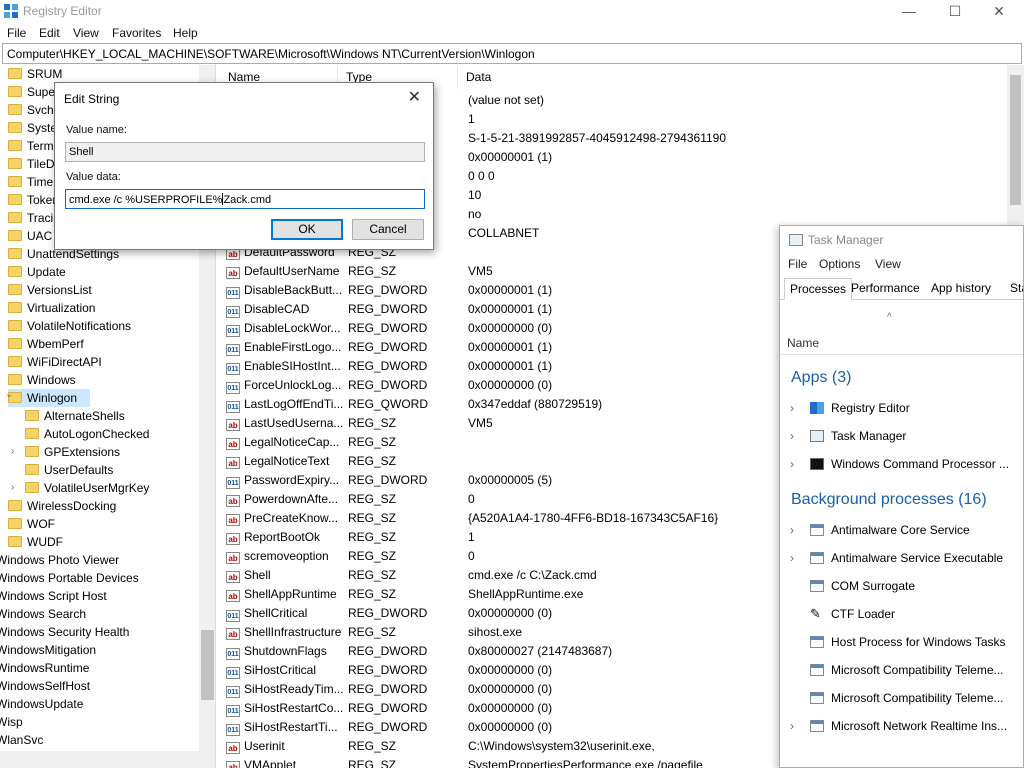  I want to click on tree-item-label: UserDefaults, so click(79, 470).